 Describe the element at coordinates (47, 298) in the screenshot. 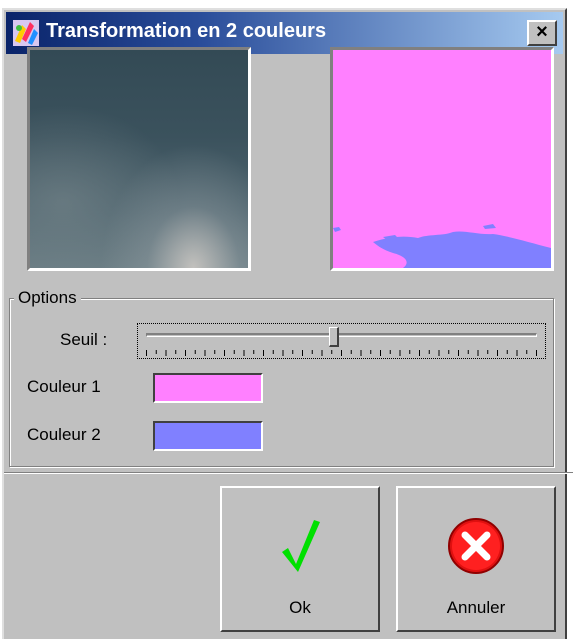

I see `options-group-label: Options` at that location.